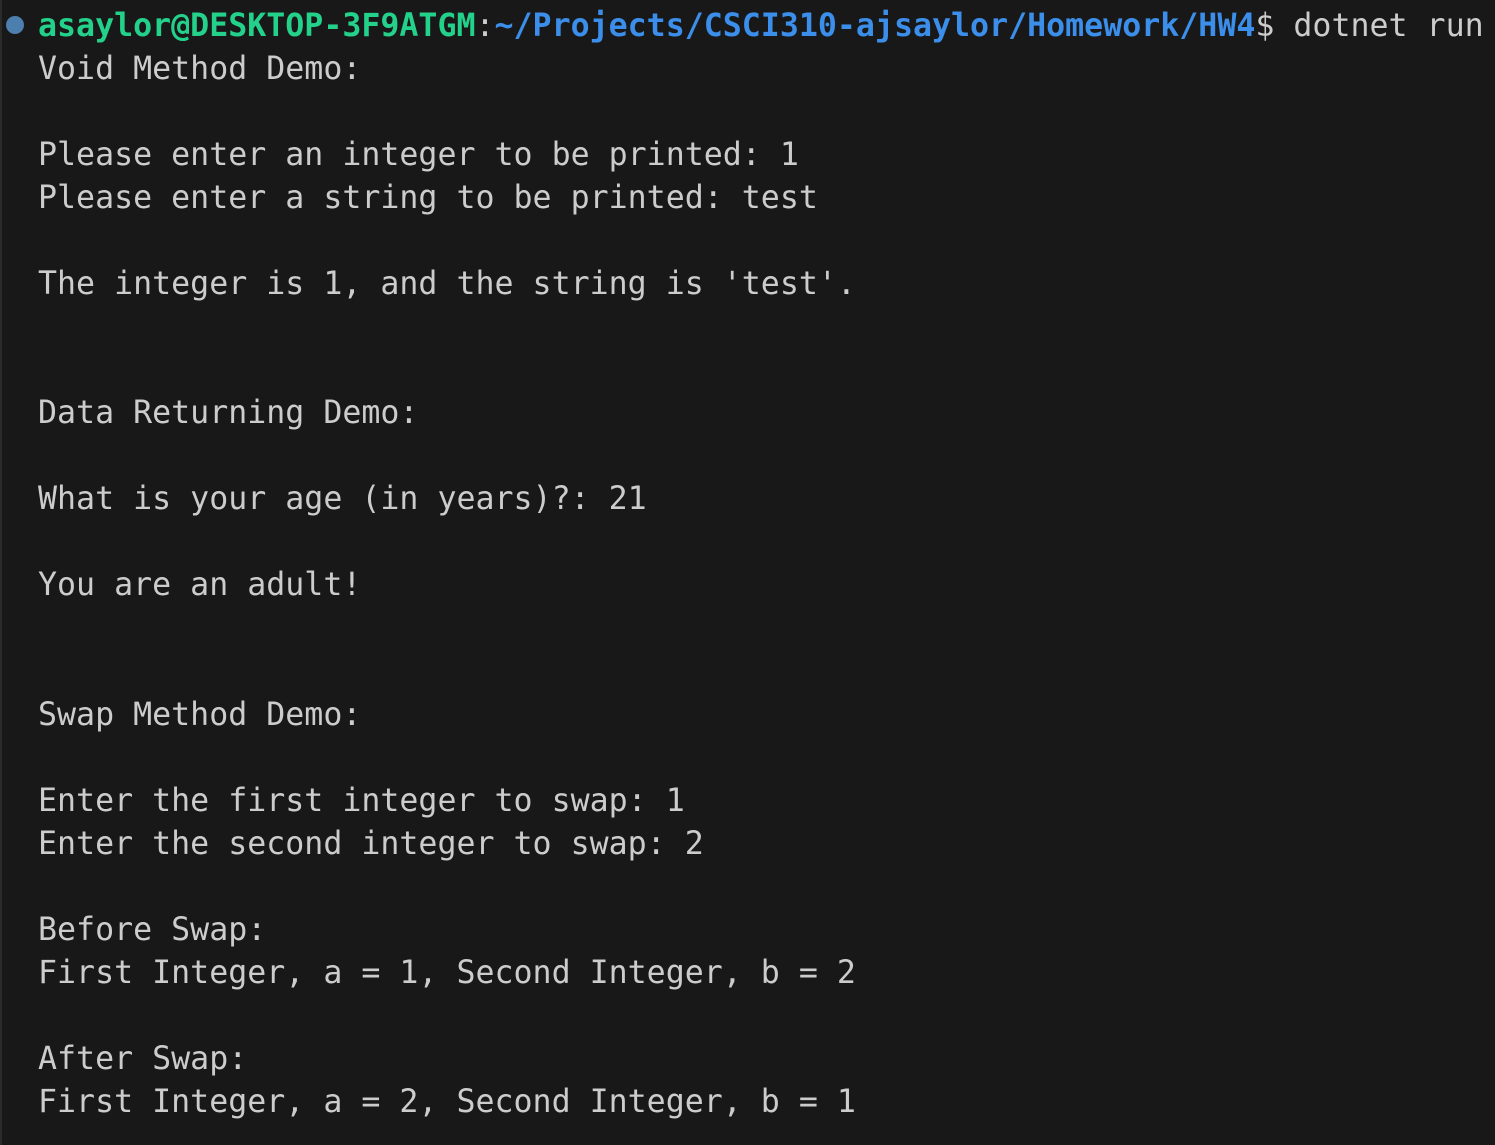 Image resolution: width=1495 pixels, height=1145 pixels. What do you see at coordinates (228, 413) in the screenshot?
I see `output-line-data-header: Data Returning Demo:` at bounding box center [228, 413].